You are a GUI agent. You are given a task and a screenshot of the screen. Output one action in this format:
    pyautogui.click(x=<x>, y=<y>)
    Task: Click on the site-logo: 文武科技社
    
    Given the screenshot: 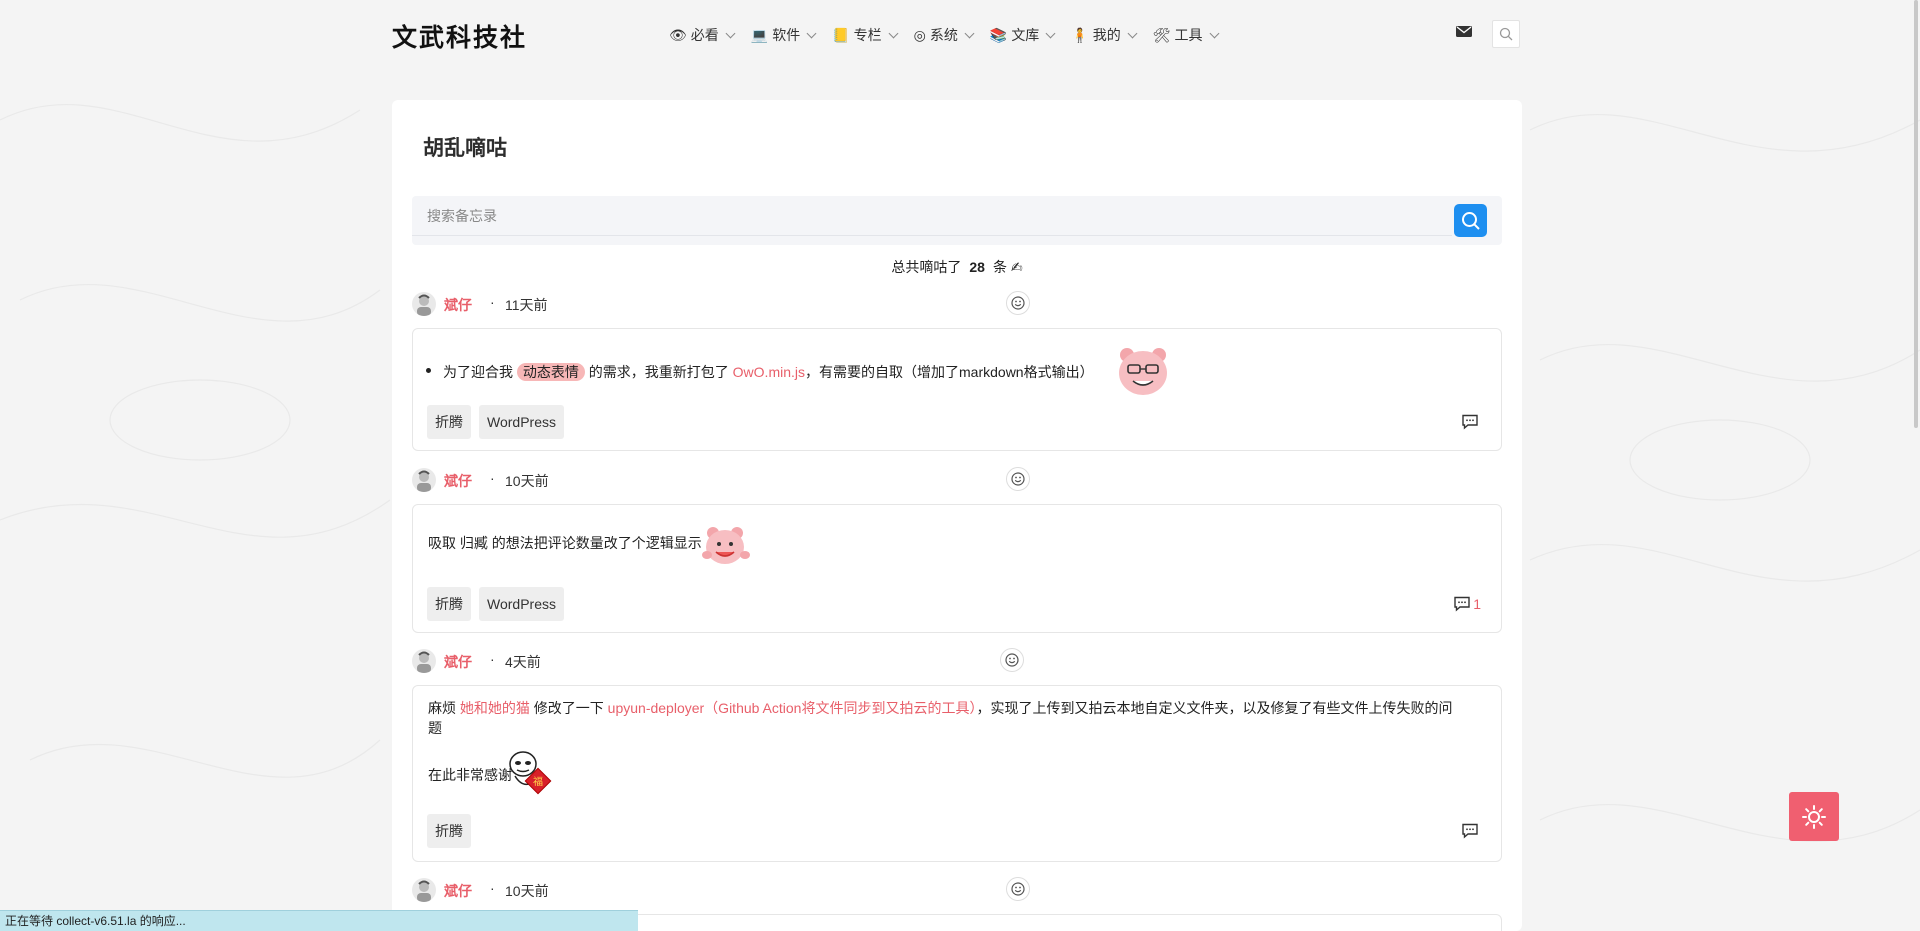 What is the action you would take?
    pyautogui.click(x=459, y=36)
    